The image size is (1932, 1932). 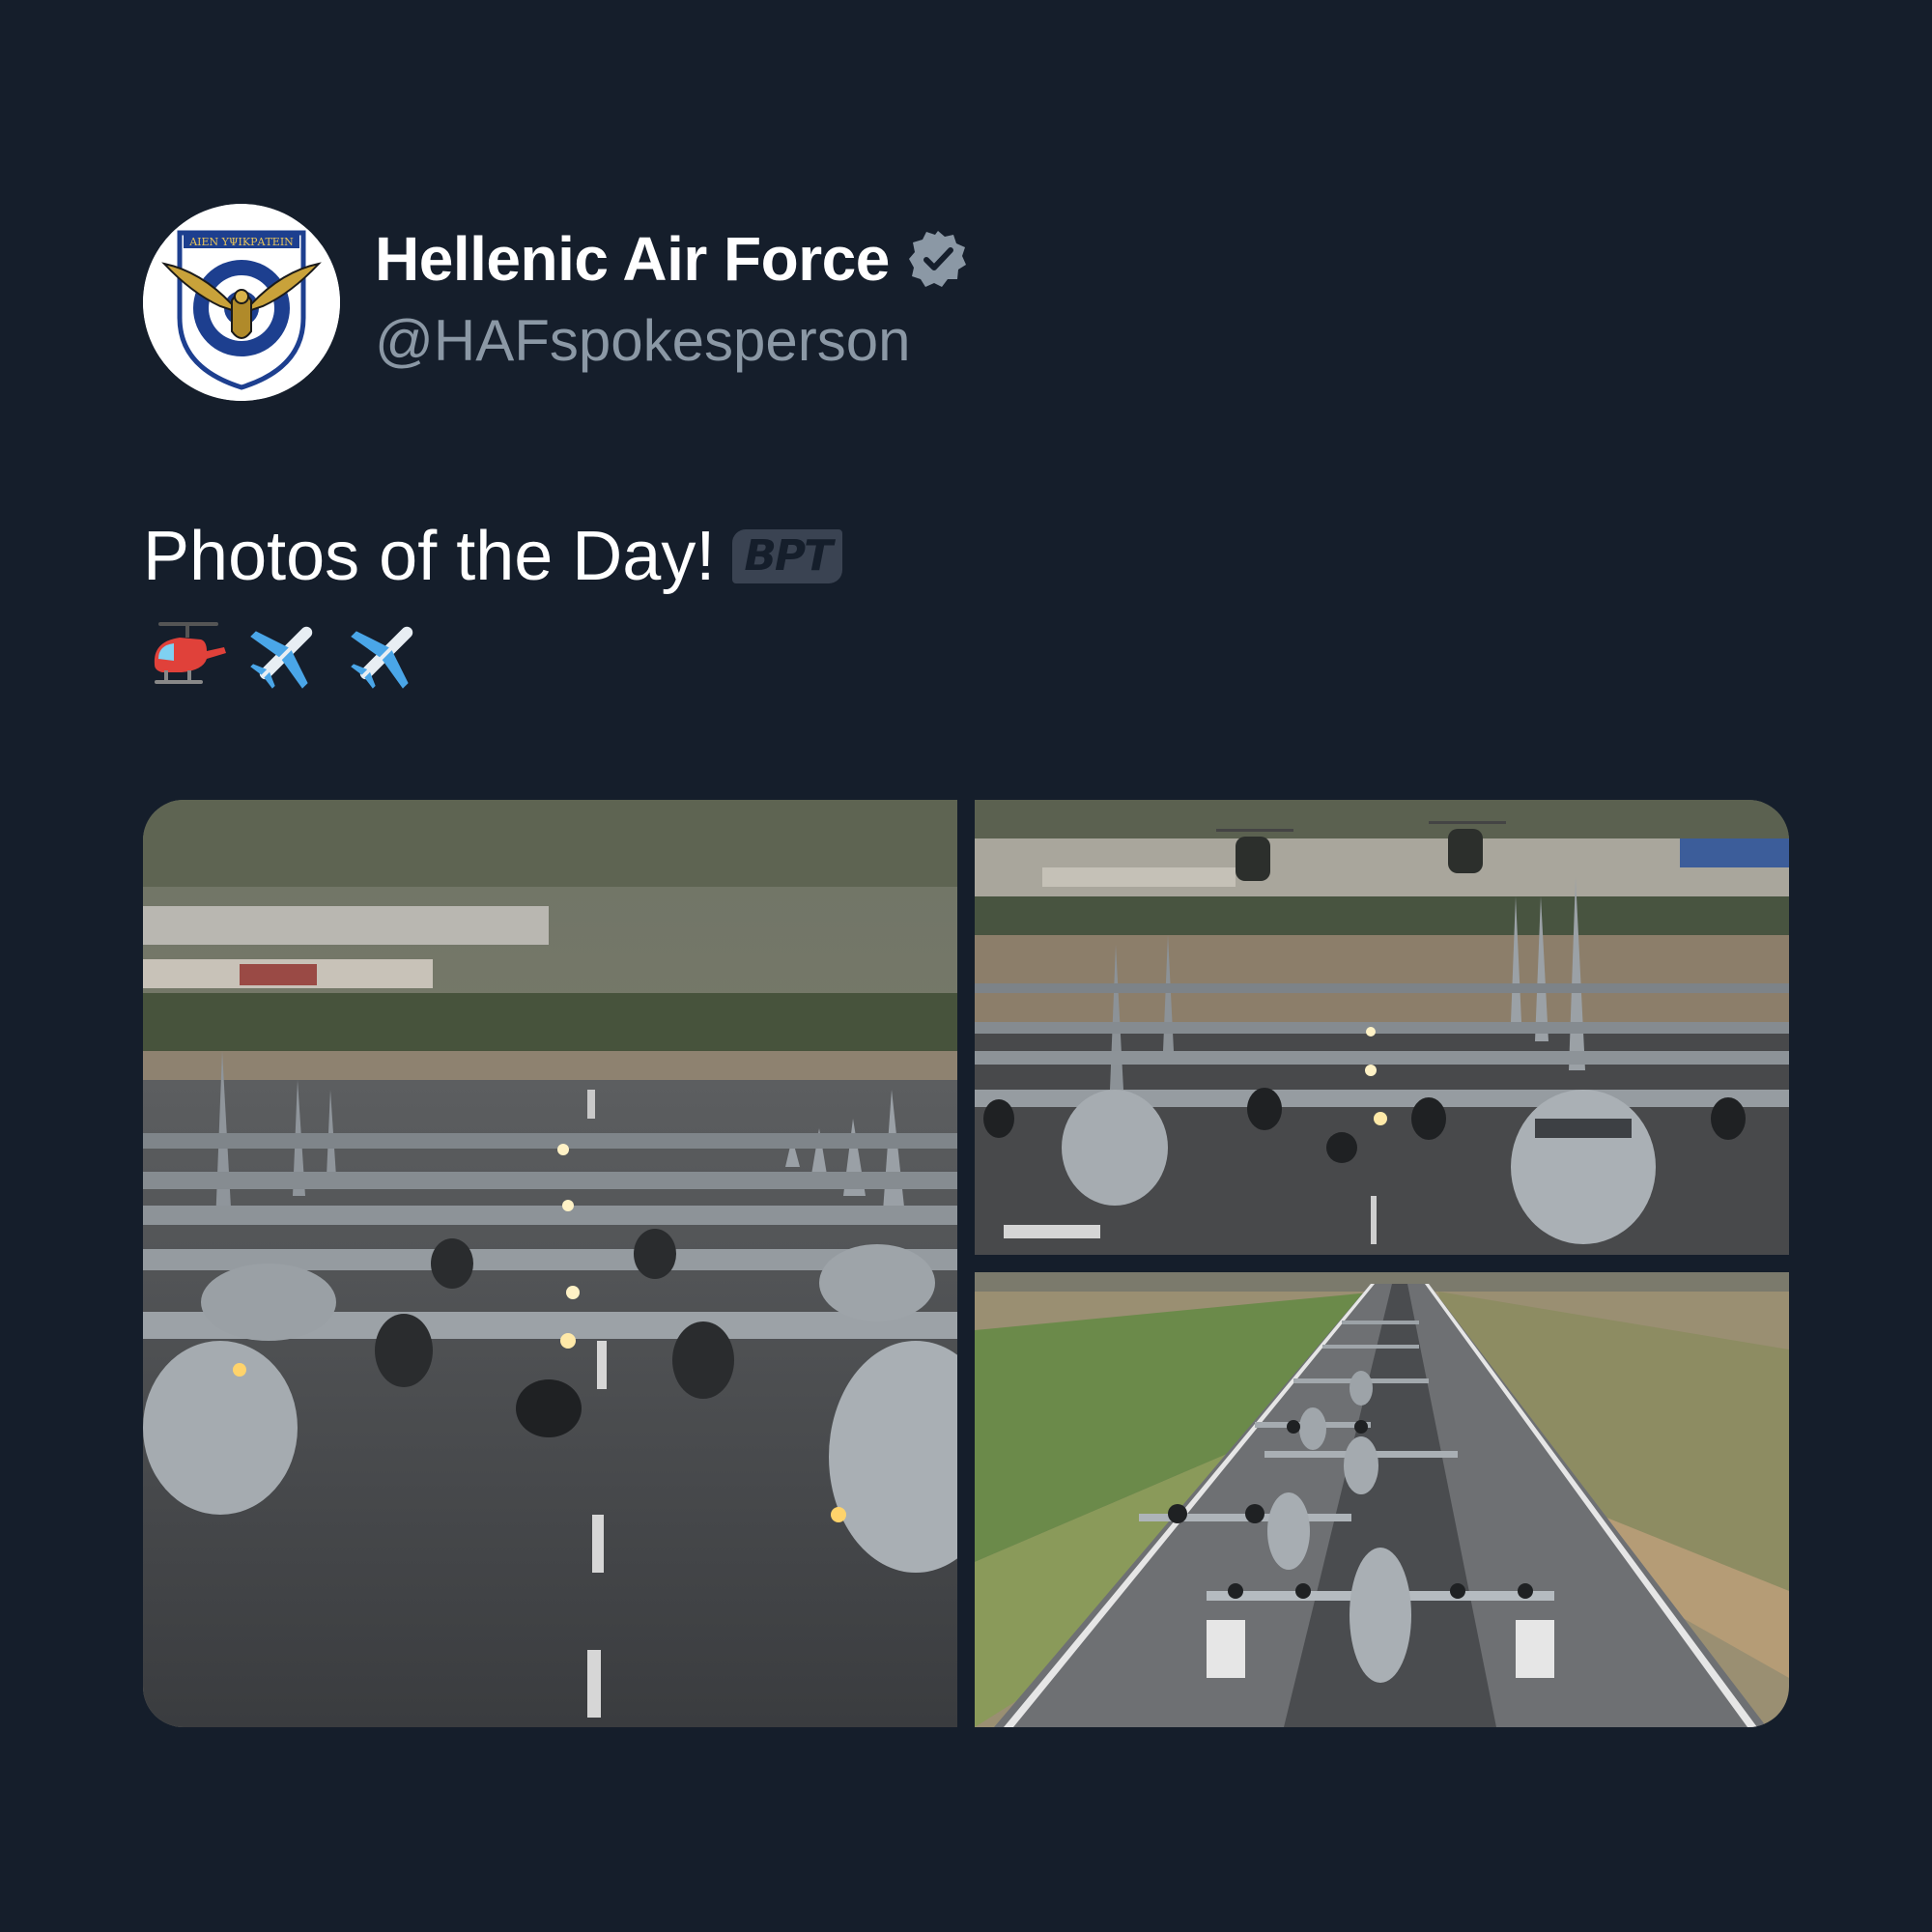 I want to click on photo-elephant-walk-helicopters, so click(x=1382, y=1027).